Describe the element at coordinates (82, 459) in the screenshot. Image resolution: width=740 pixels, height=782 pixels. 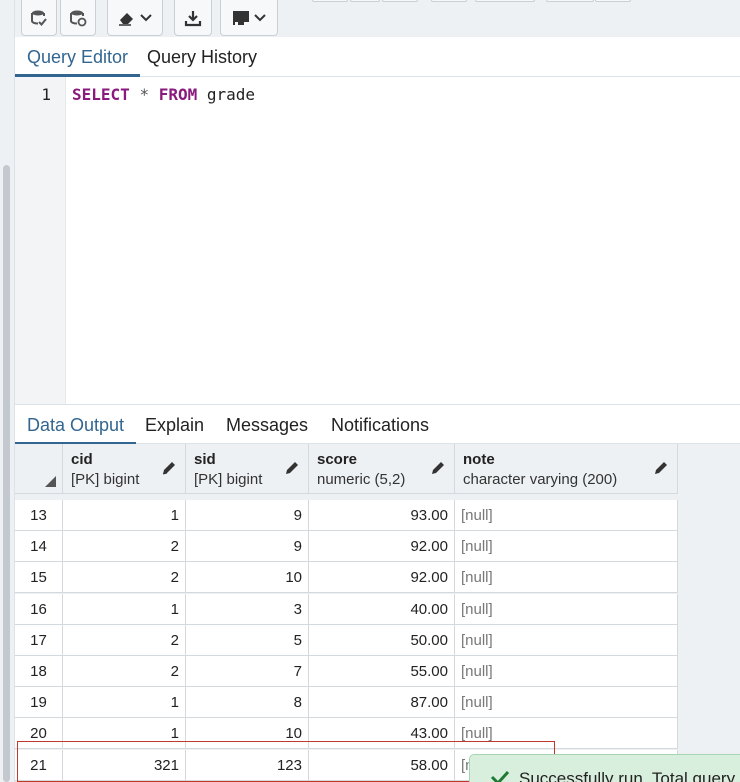
I see `column-name: cid` at that location.